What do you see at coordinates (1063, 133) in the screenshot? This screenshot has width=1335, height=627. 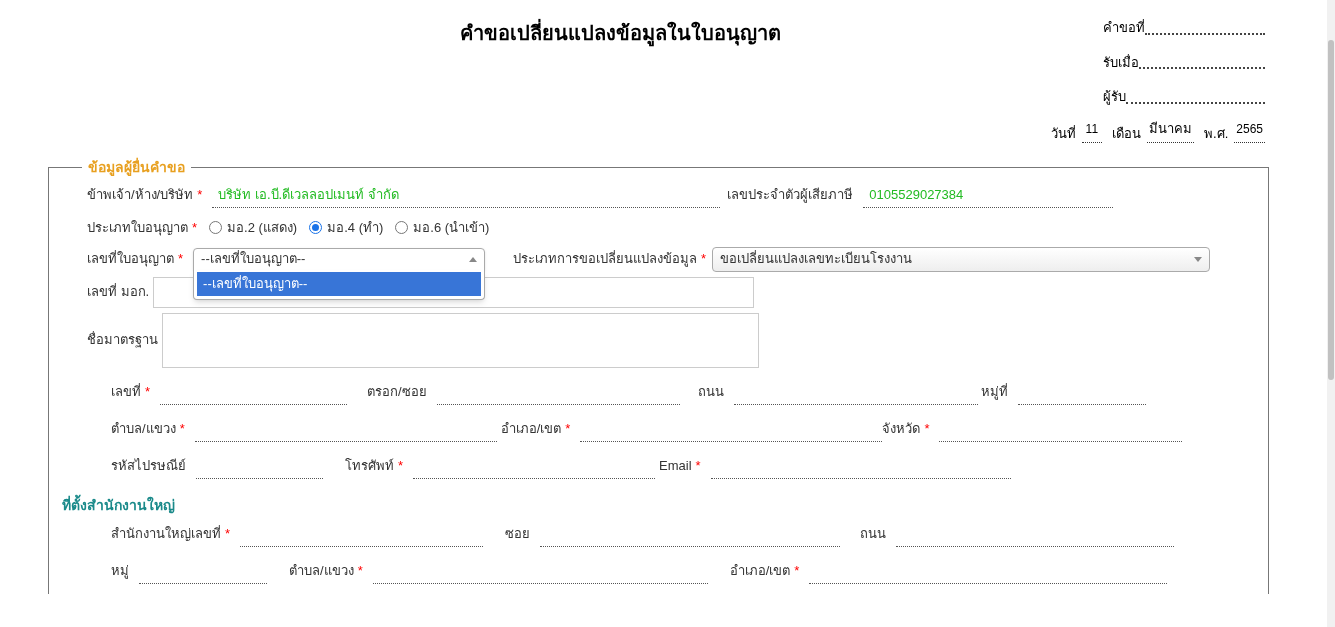 I see `date-label: วันที่` at bounding box center [1063, 133].